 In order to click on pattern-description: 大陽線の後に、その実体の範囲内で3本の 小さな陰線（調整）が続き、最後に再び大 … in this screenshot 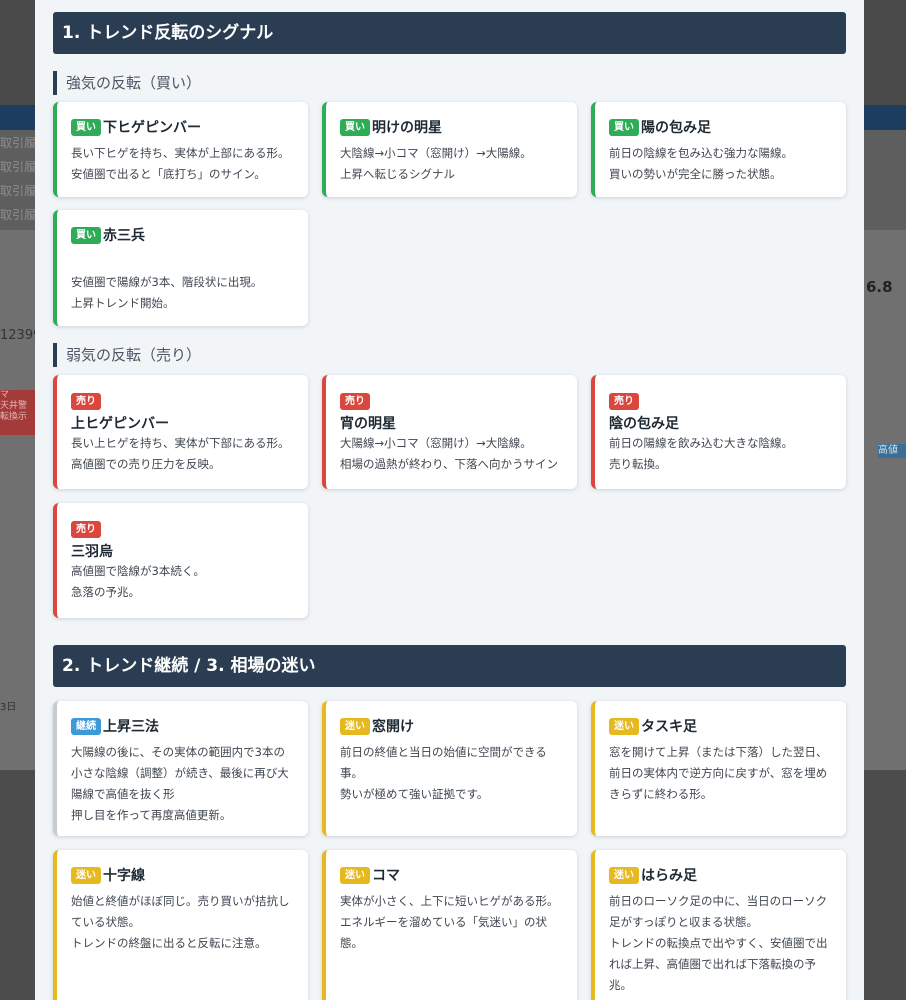, I will do `click(180, 783)`.